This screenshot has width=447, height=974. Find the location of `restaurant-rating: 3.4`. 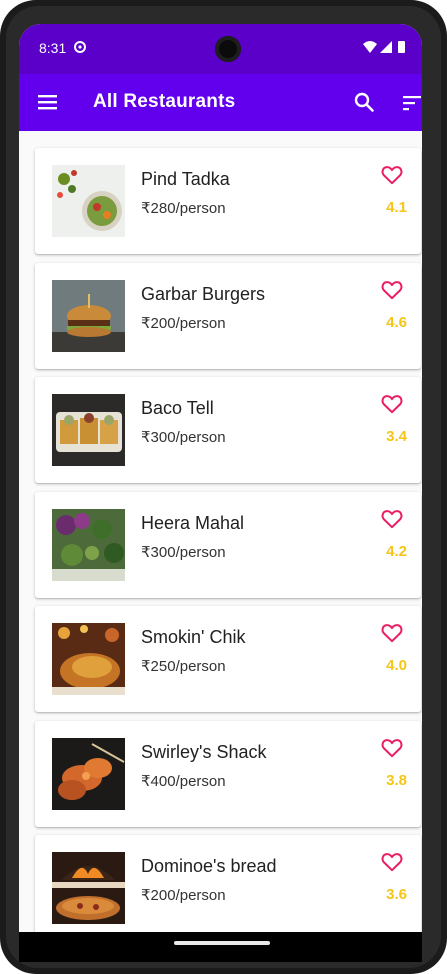

restaurant-rating: 3.4 is located at coordinates (396, 436).